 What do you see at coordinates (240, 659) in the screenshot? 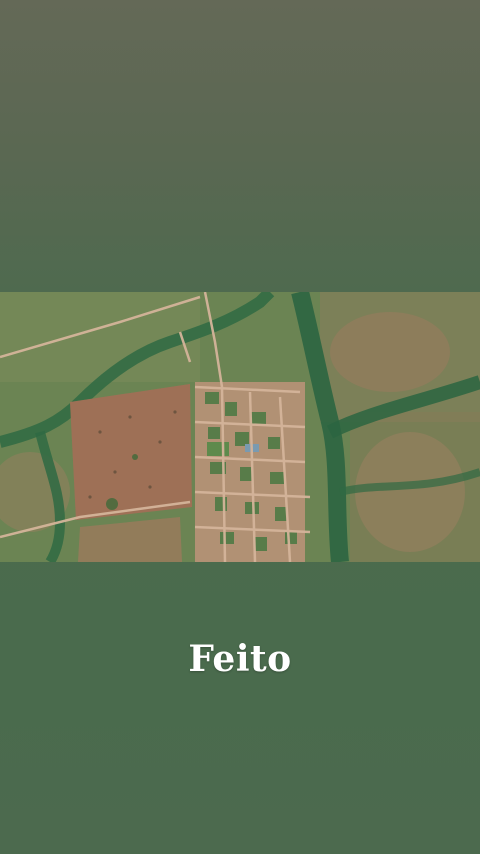
I see `caption-text: Feito` at bounding box center [240, 659].